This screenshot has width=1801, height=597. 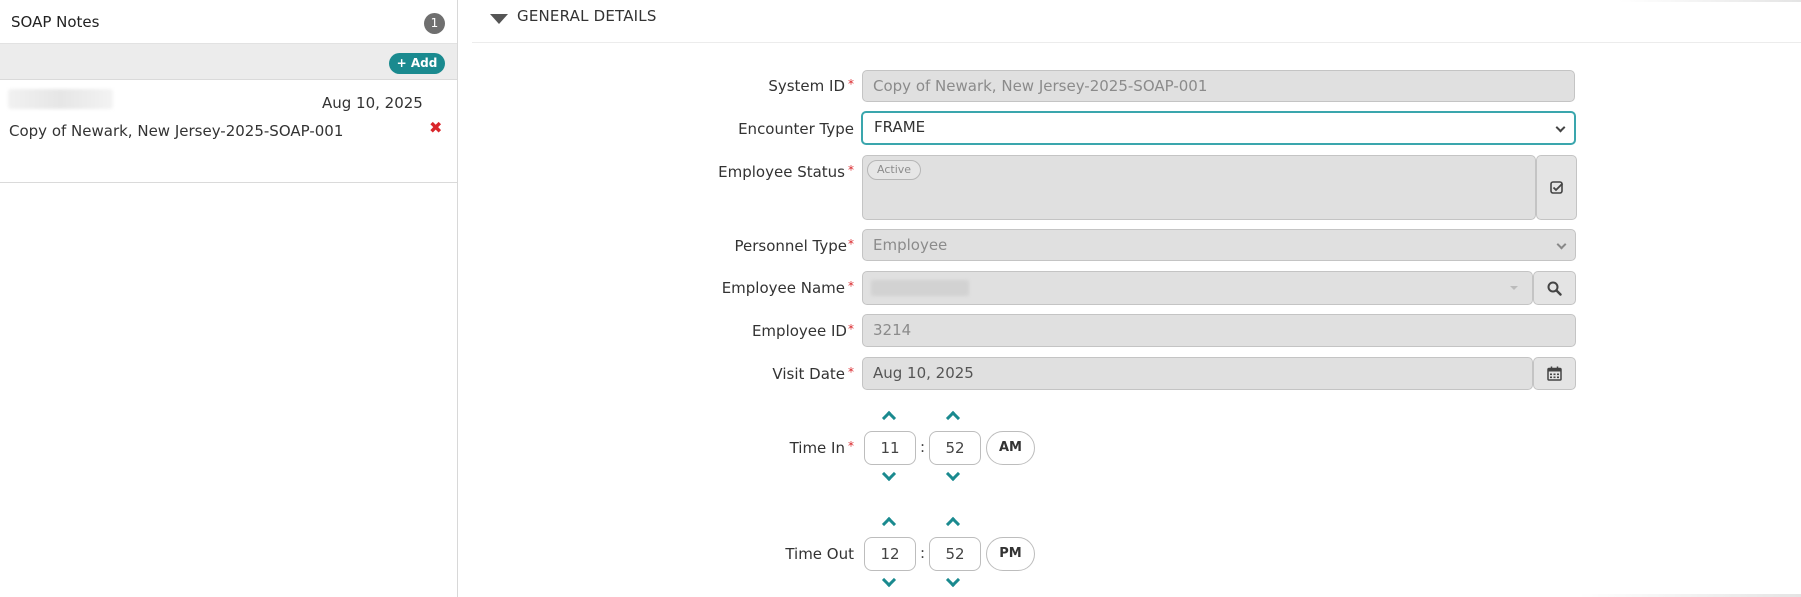 I want to click on visit-date-calendar-button, so click(x=1554, y=373).